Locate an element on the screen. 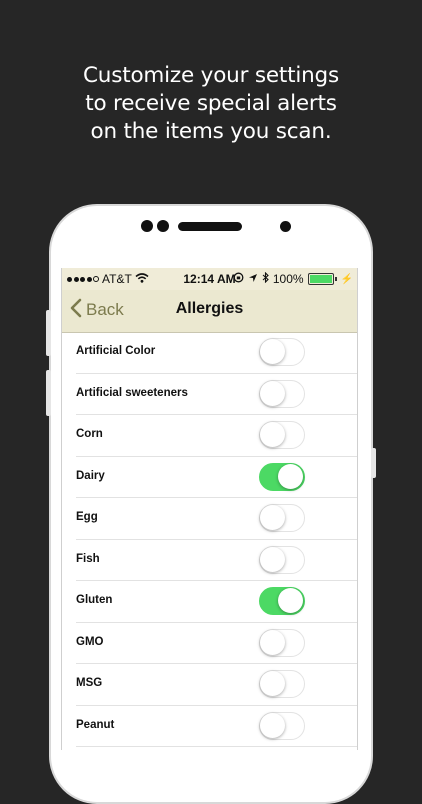 The height and width of the screenshot is (804, 422). location-icon is located at coordinates (253, 279).